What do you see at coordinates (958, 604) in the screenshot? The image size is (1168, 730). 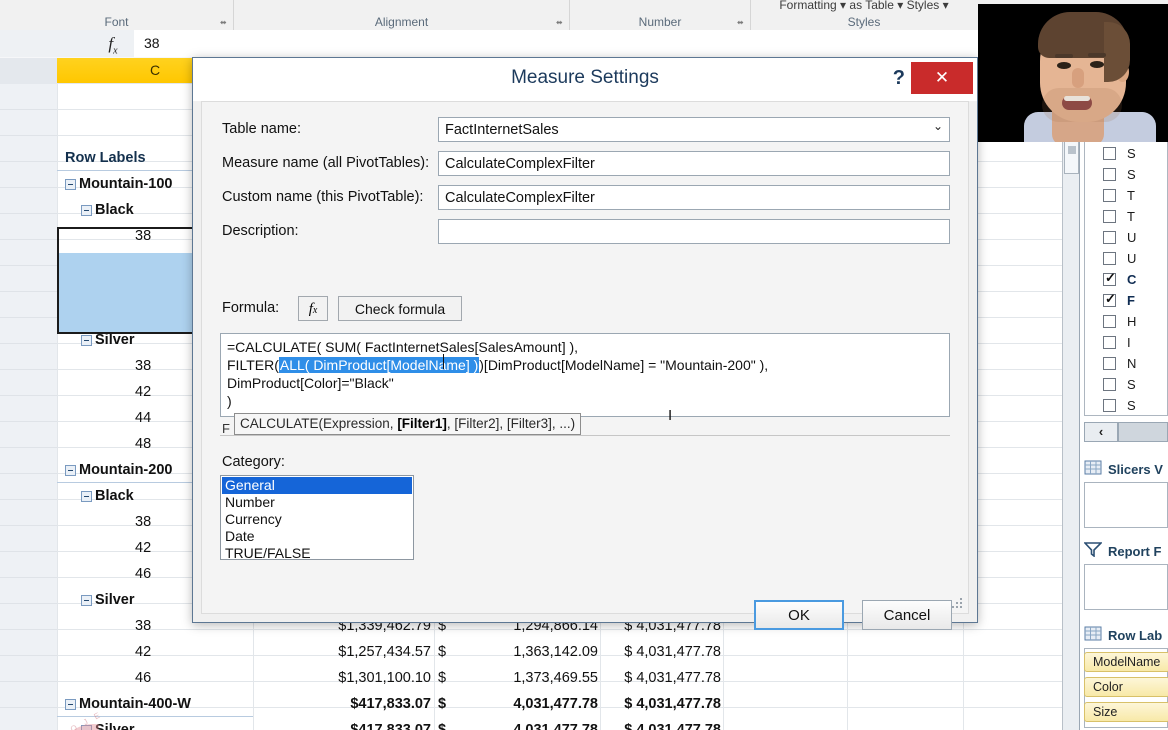 I see `dialog-resize-grip-icon` at bounding box center [958, 604].